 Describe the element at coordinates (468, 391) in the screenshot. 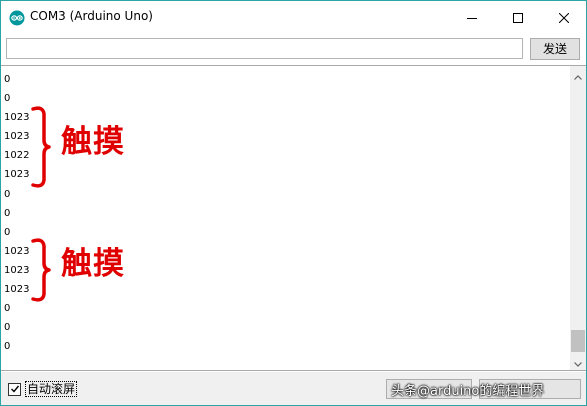

I see `watermark: 头条@arduino的编程世界` at that location.